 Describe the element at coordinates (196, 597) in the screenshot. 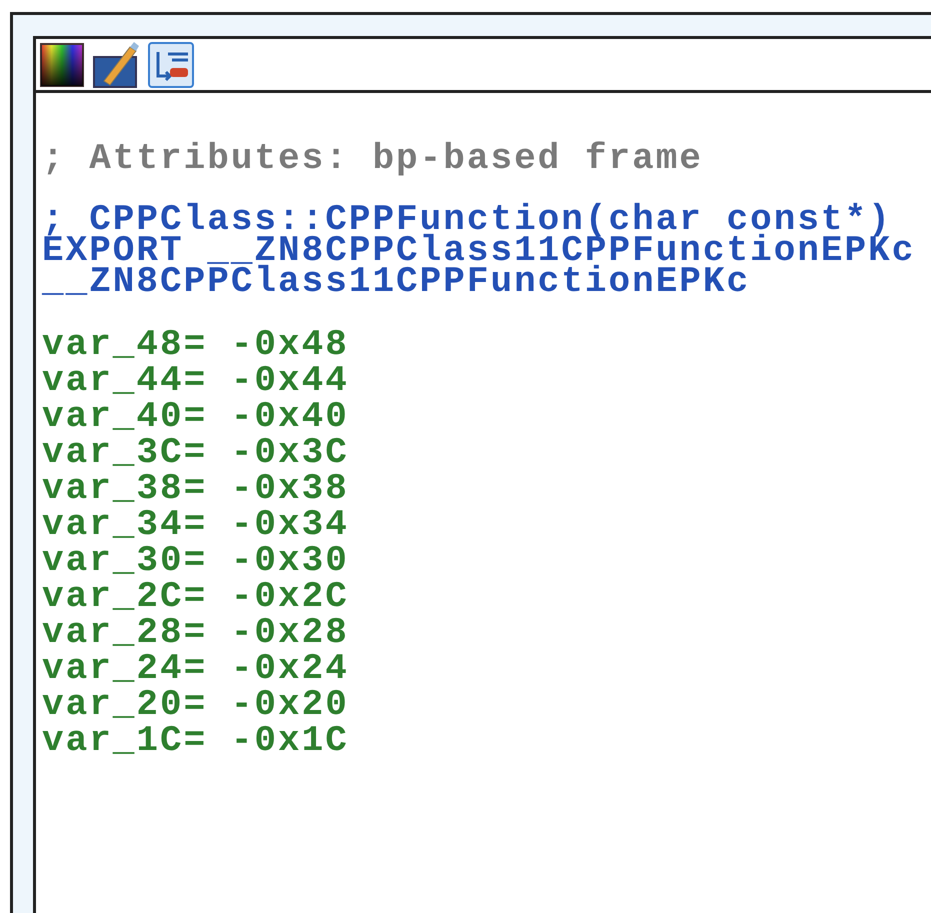

I see `variable-line: var_2C= -0x2C` at that location.